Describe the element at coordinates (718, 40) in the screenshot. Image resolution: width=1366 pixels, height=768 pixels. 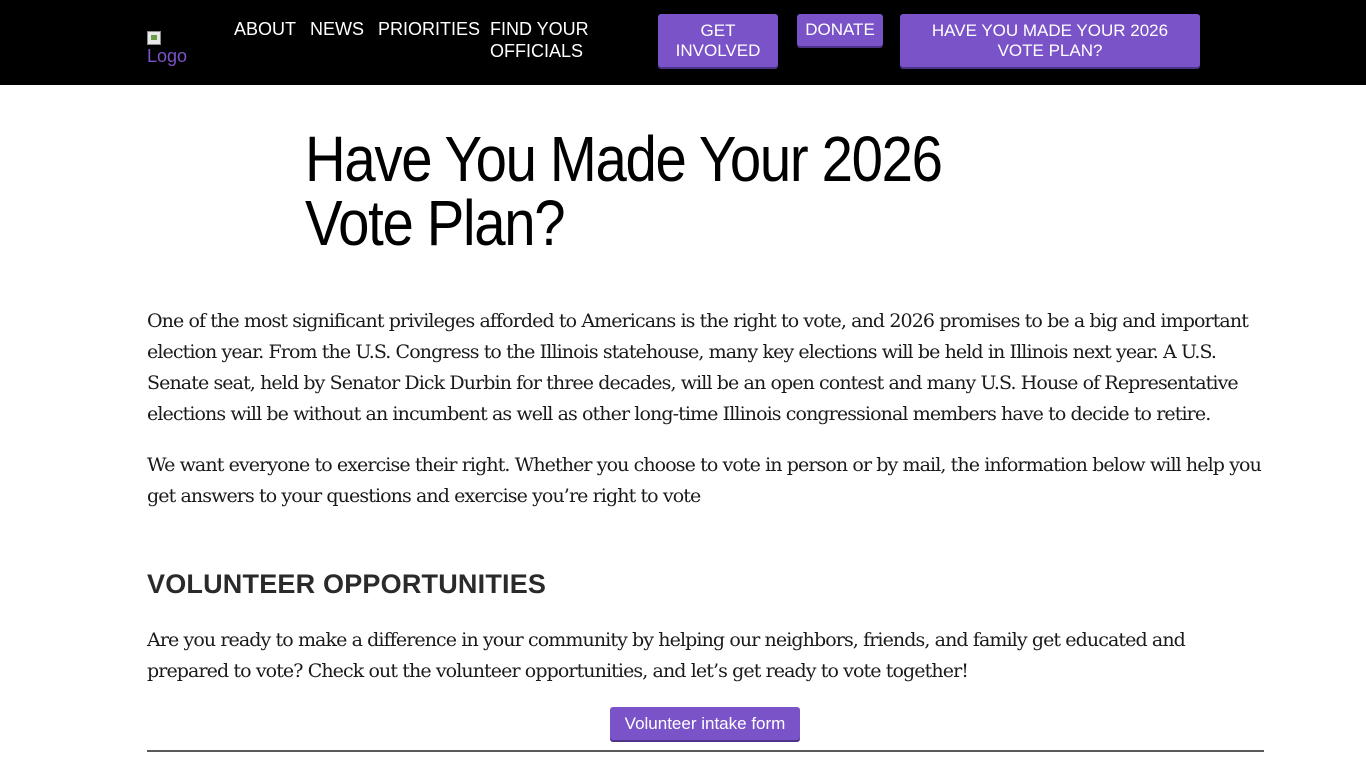
I see `get-involved-button: GET INVOLVED` at that location.